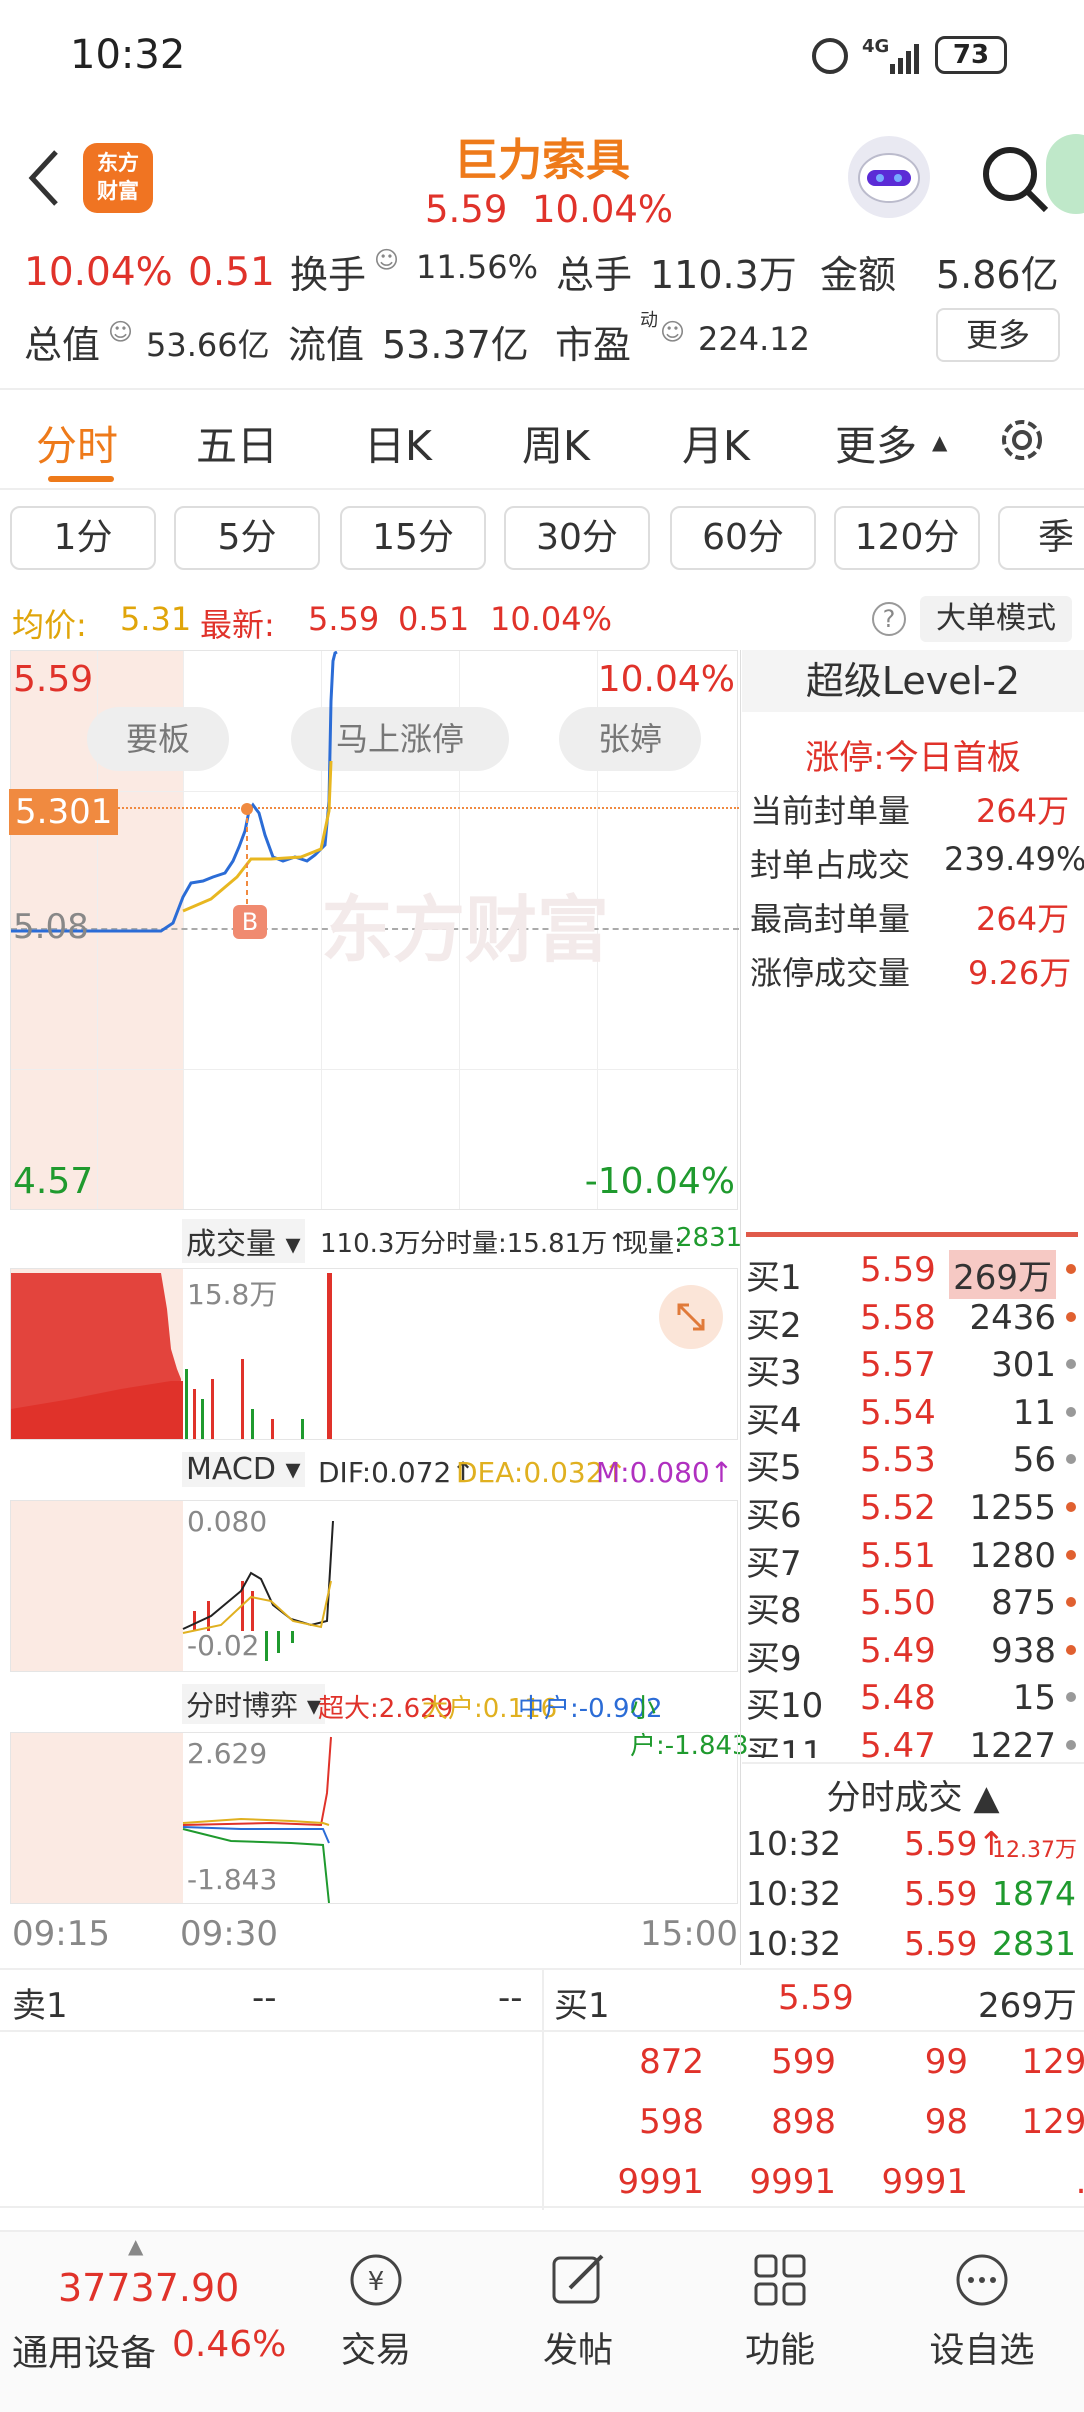 This screenshot has height=2412, width=1084. What do you see at coordinates (652, 1244) in the screenshot?
I see `now-vol-label: 现量:` at bounding box center [652, 1244].